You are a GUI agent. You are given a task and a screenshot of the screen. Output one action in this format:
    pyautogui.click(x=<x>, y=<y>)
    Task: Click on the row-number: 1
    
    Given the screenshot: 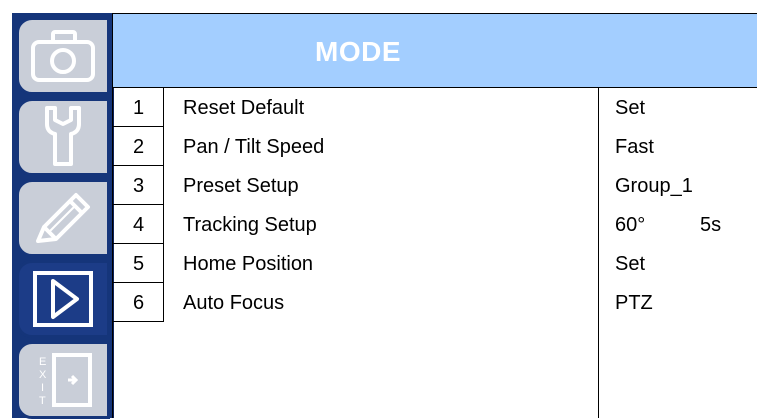 What is the action you would take?
    pyautogui.click(x=139, y=108)
    